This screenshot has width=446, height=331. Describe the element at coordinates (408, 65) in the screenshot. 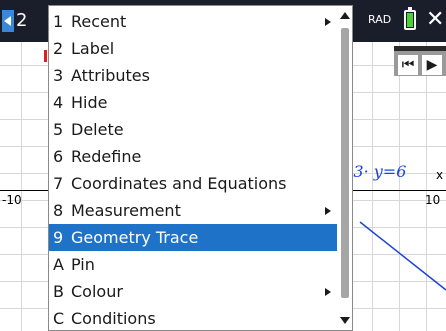

I see `skip-back-icon: ⏮` at that location.